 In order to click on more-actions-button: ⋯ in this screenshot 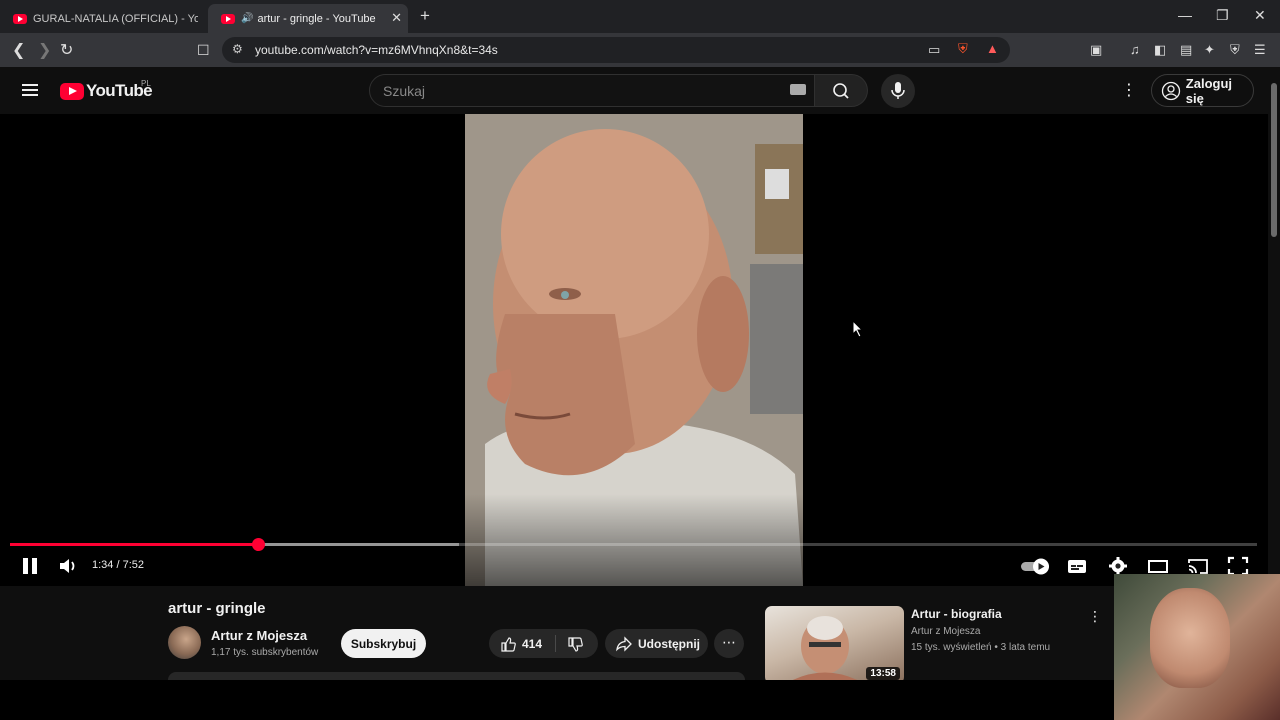, I will do `click(729, 643)`.